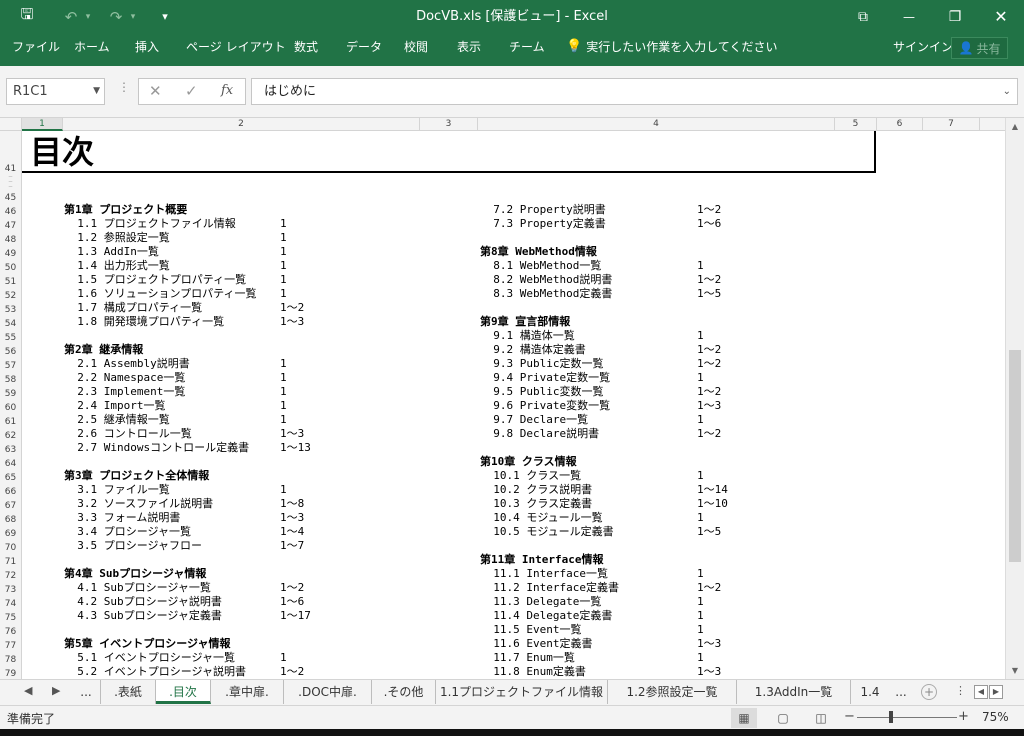 The height and width of the screenshot is (736, 1024). What do you see at coordinates (42, 124) in the screenshot?
I see `column-header: 1` at bounding box center [42, 124].